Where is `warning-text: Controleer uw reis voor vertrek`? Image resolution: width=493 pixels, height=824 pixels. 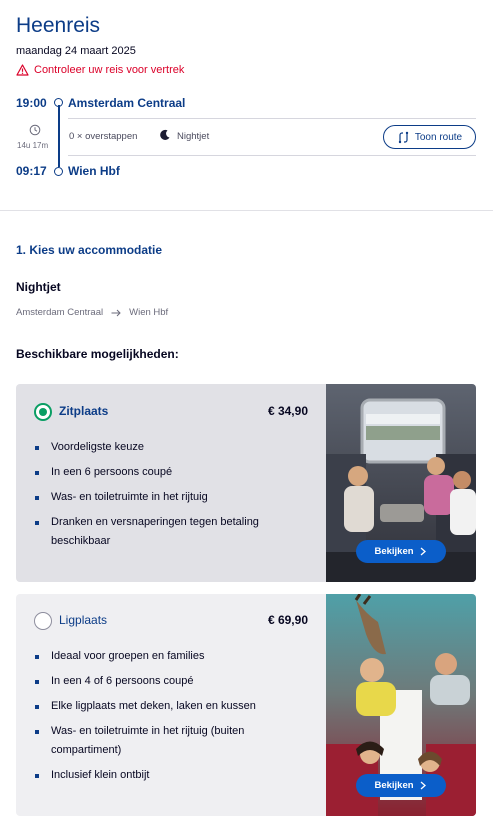
warning-text: Controleer uw reis voor vertrek is located at coordinates (109, 70).